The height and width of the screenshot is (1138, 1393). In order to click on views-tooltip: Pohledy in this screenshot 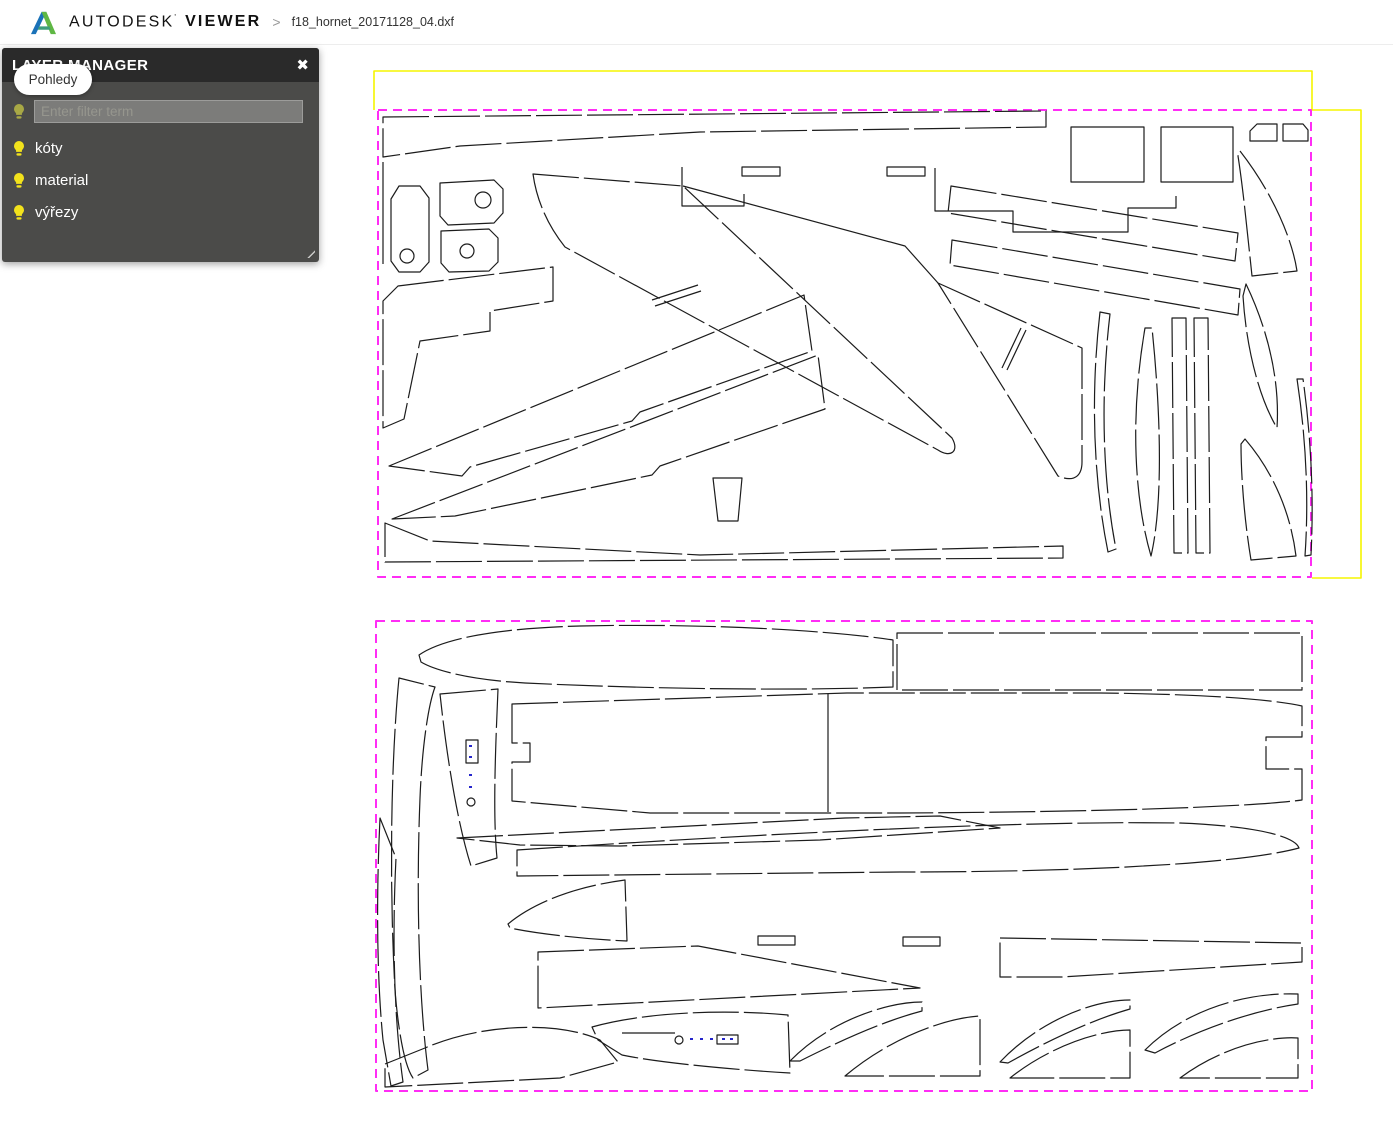, I will do `click(53, 79)`.